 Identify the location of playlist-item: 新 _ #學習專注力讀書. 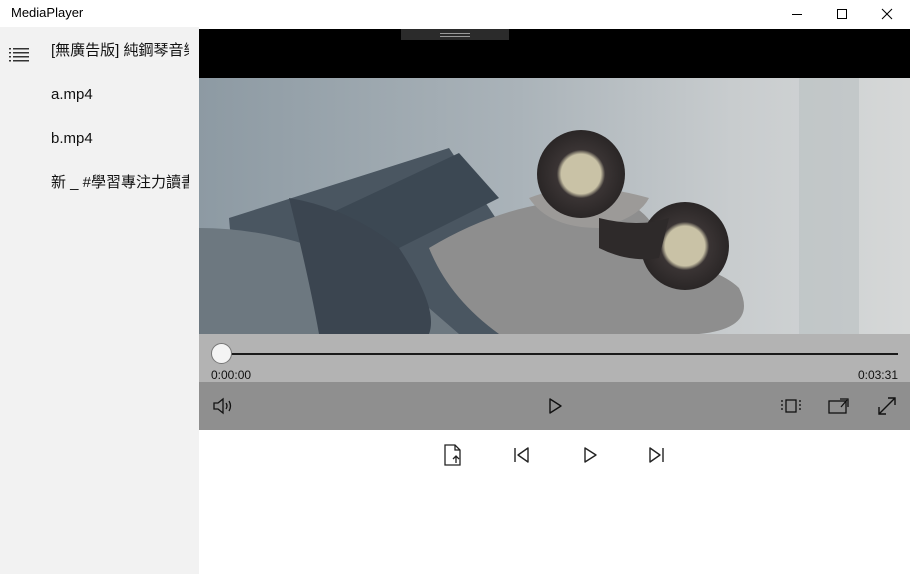
(120, 183).